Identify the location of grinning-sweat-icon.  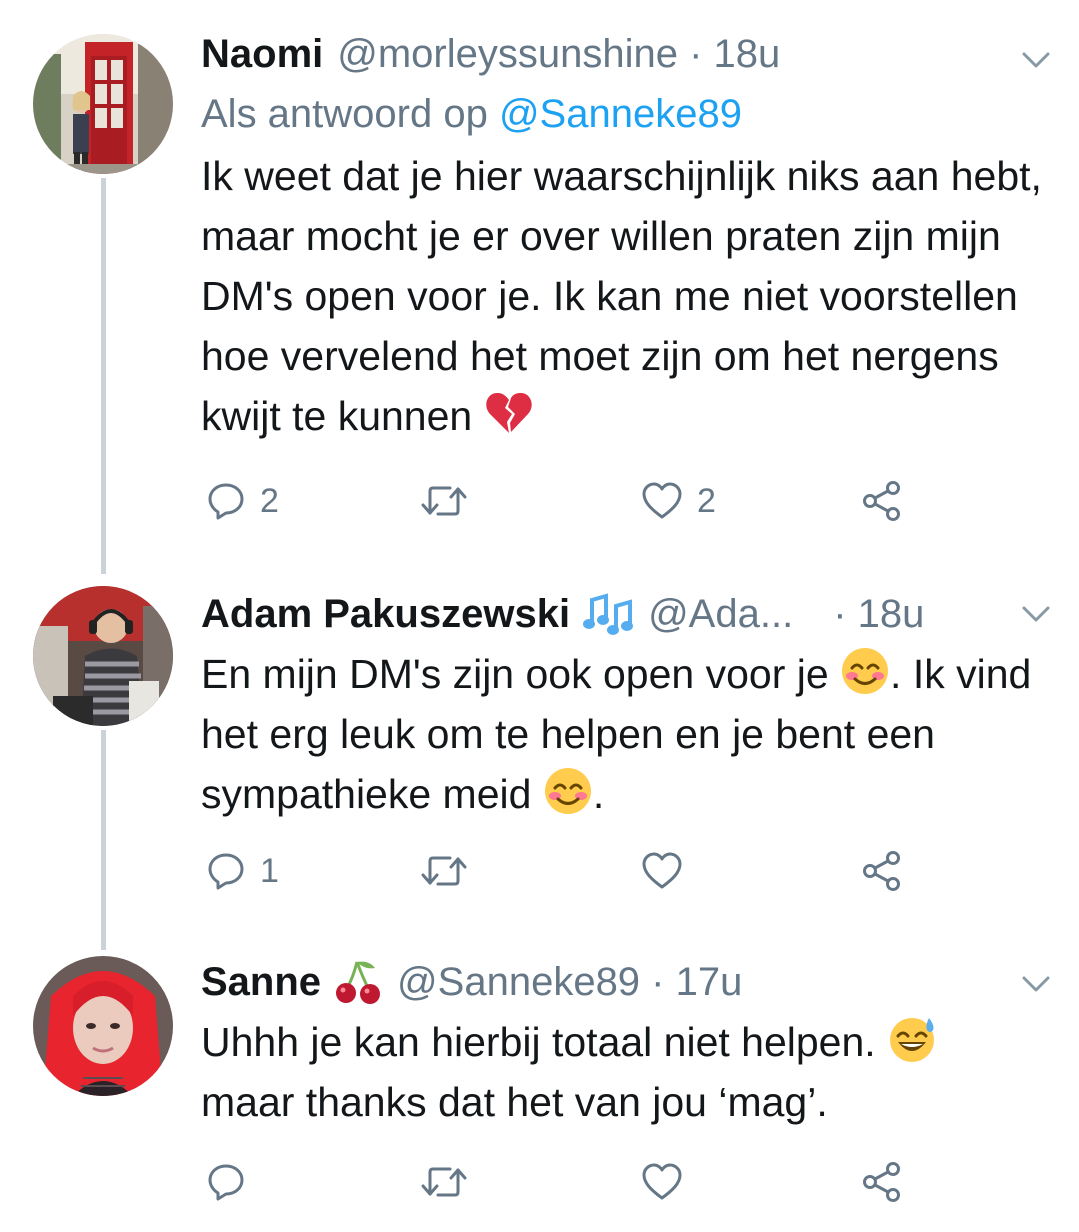
(912, 1040).